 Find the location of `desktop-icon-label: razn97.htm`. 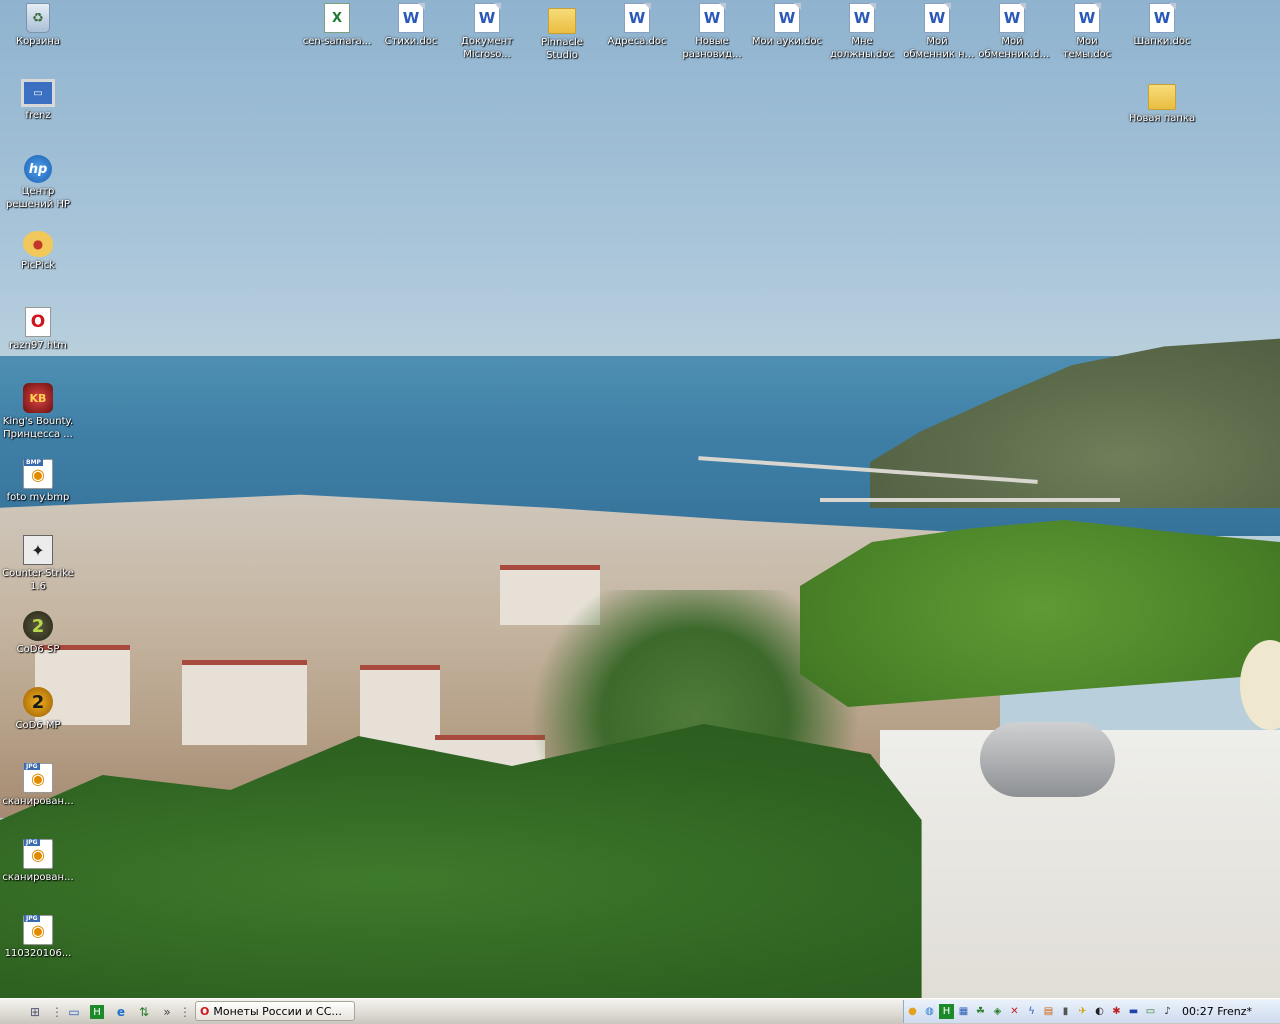

desktop-icon-label: razn97.htm is located at coordinates (38, 345).